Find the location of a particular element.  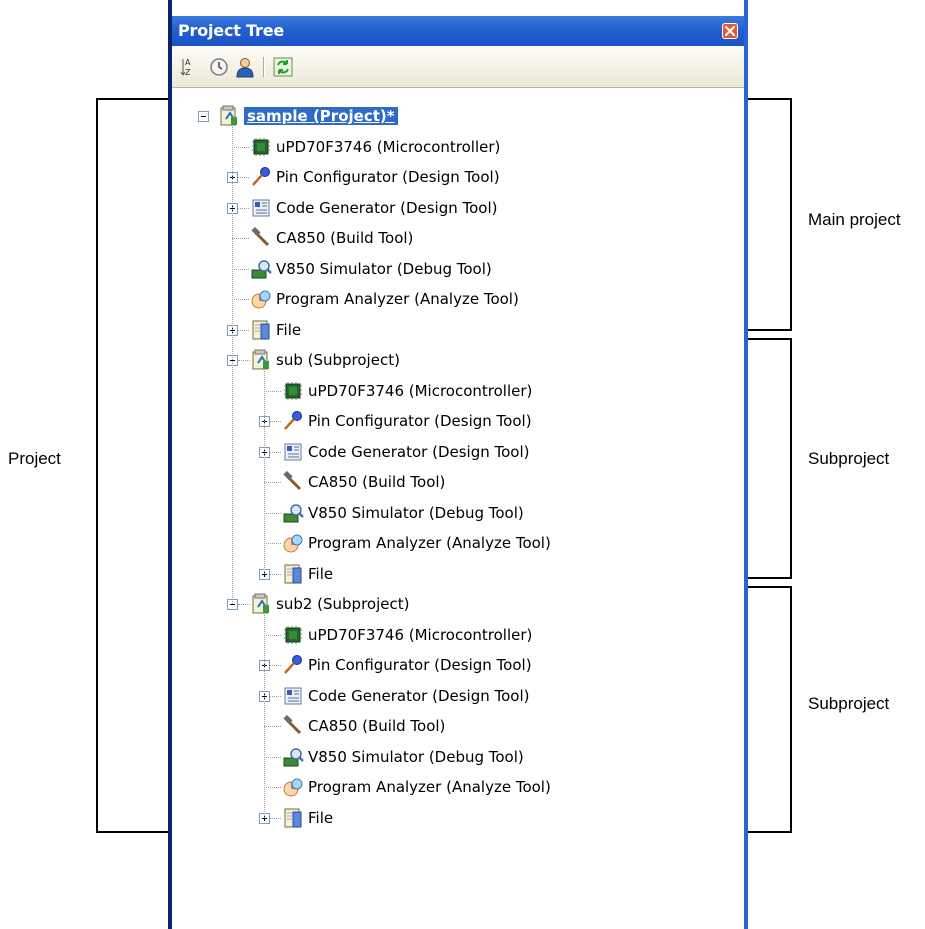

subproject-1-annotation-label: Subproject is located at coordinates (849, 458).